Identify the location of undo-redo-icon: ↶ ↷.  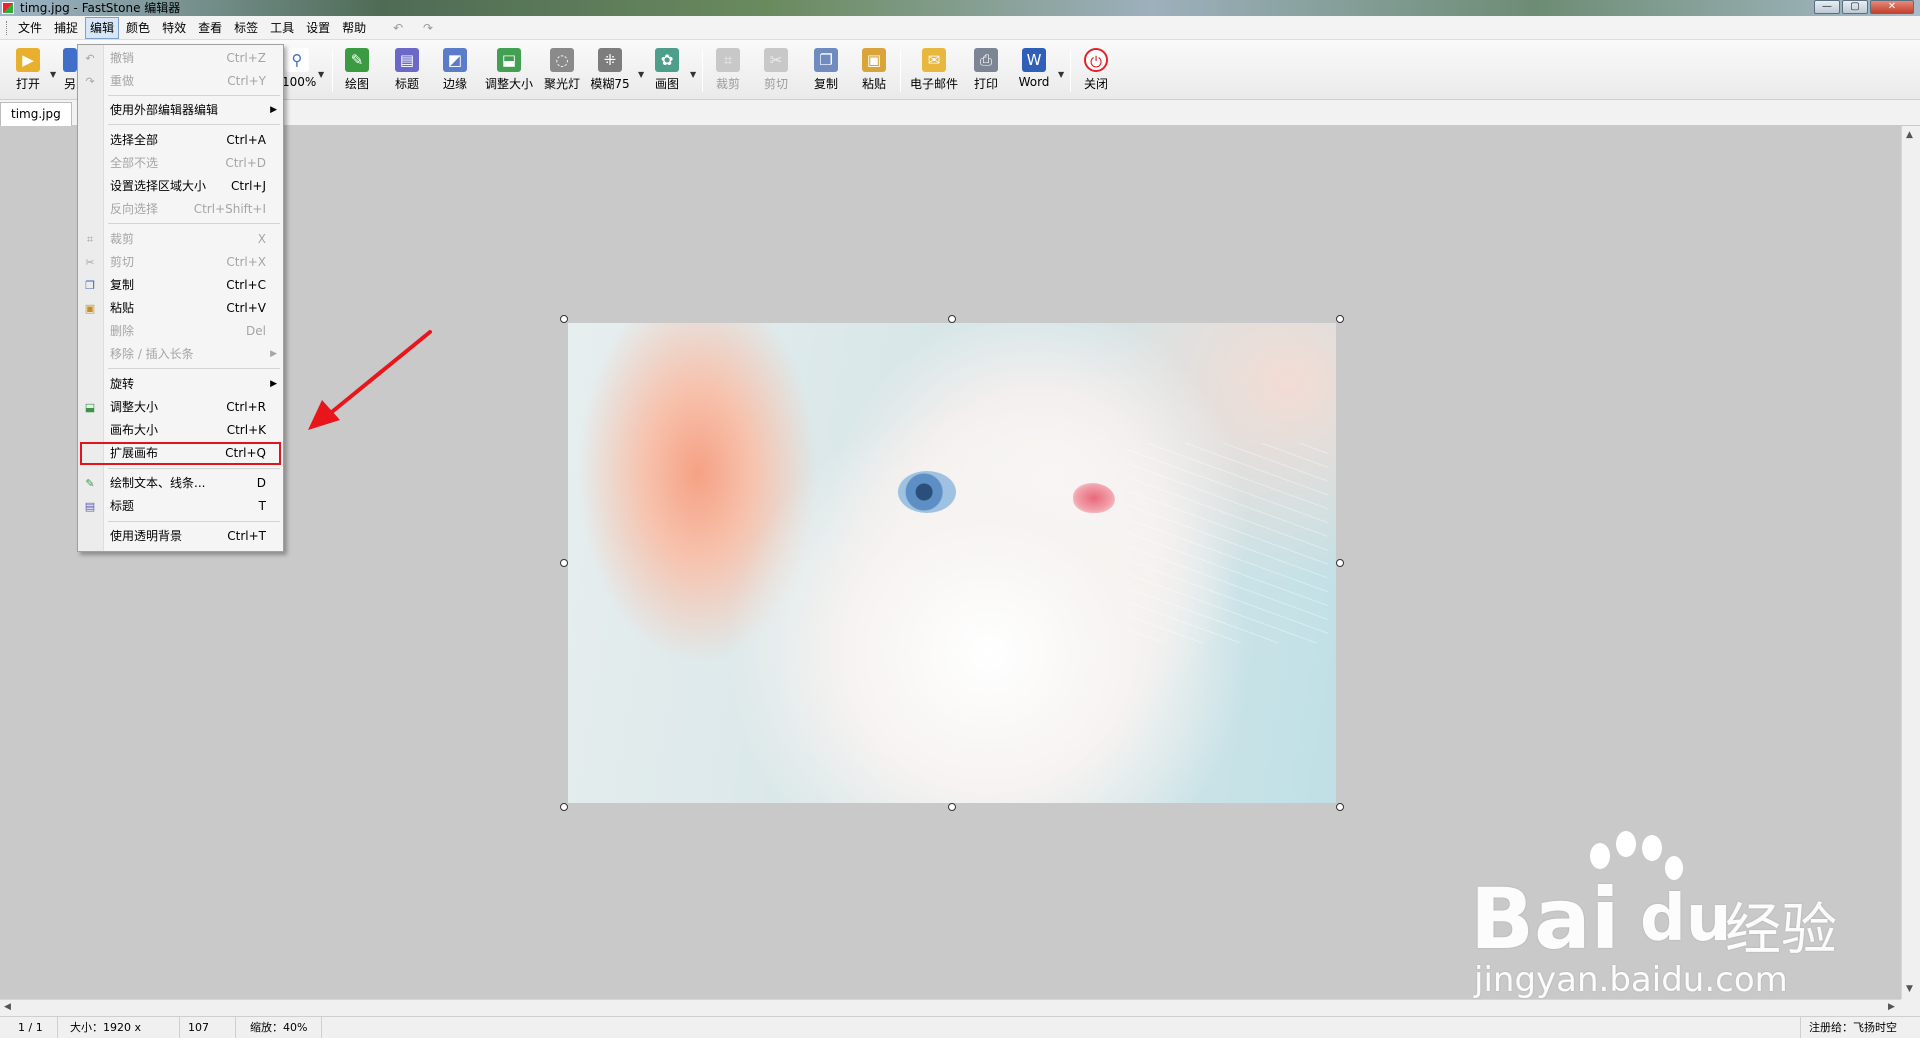
(417, 28).